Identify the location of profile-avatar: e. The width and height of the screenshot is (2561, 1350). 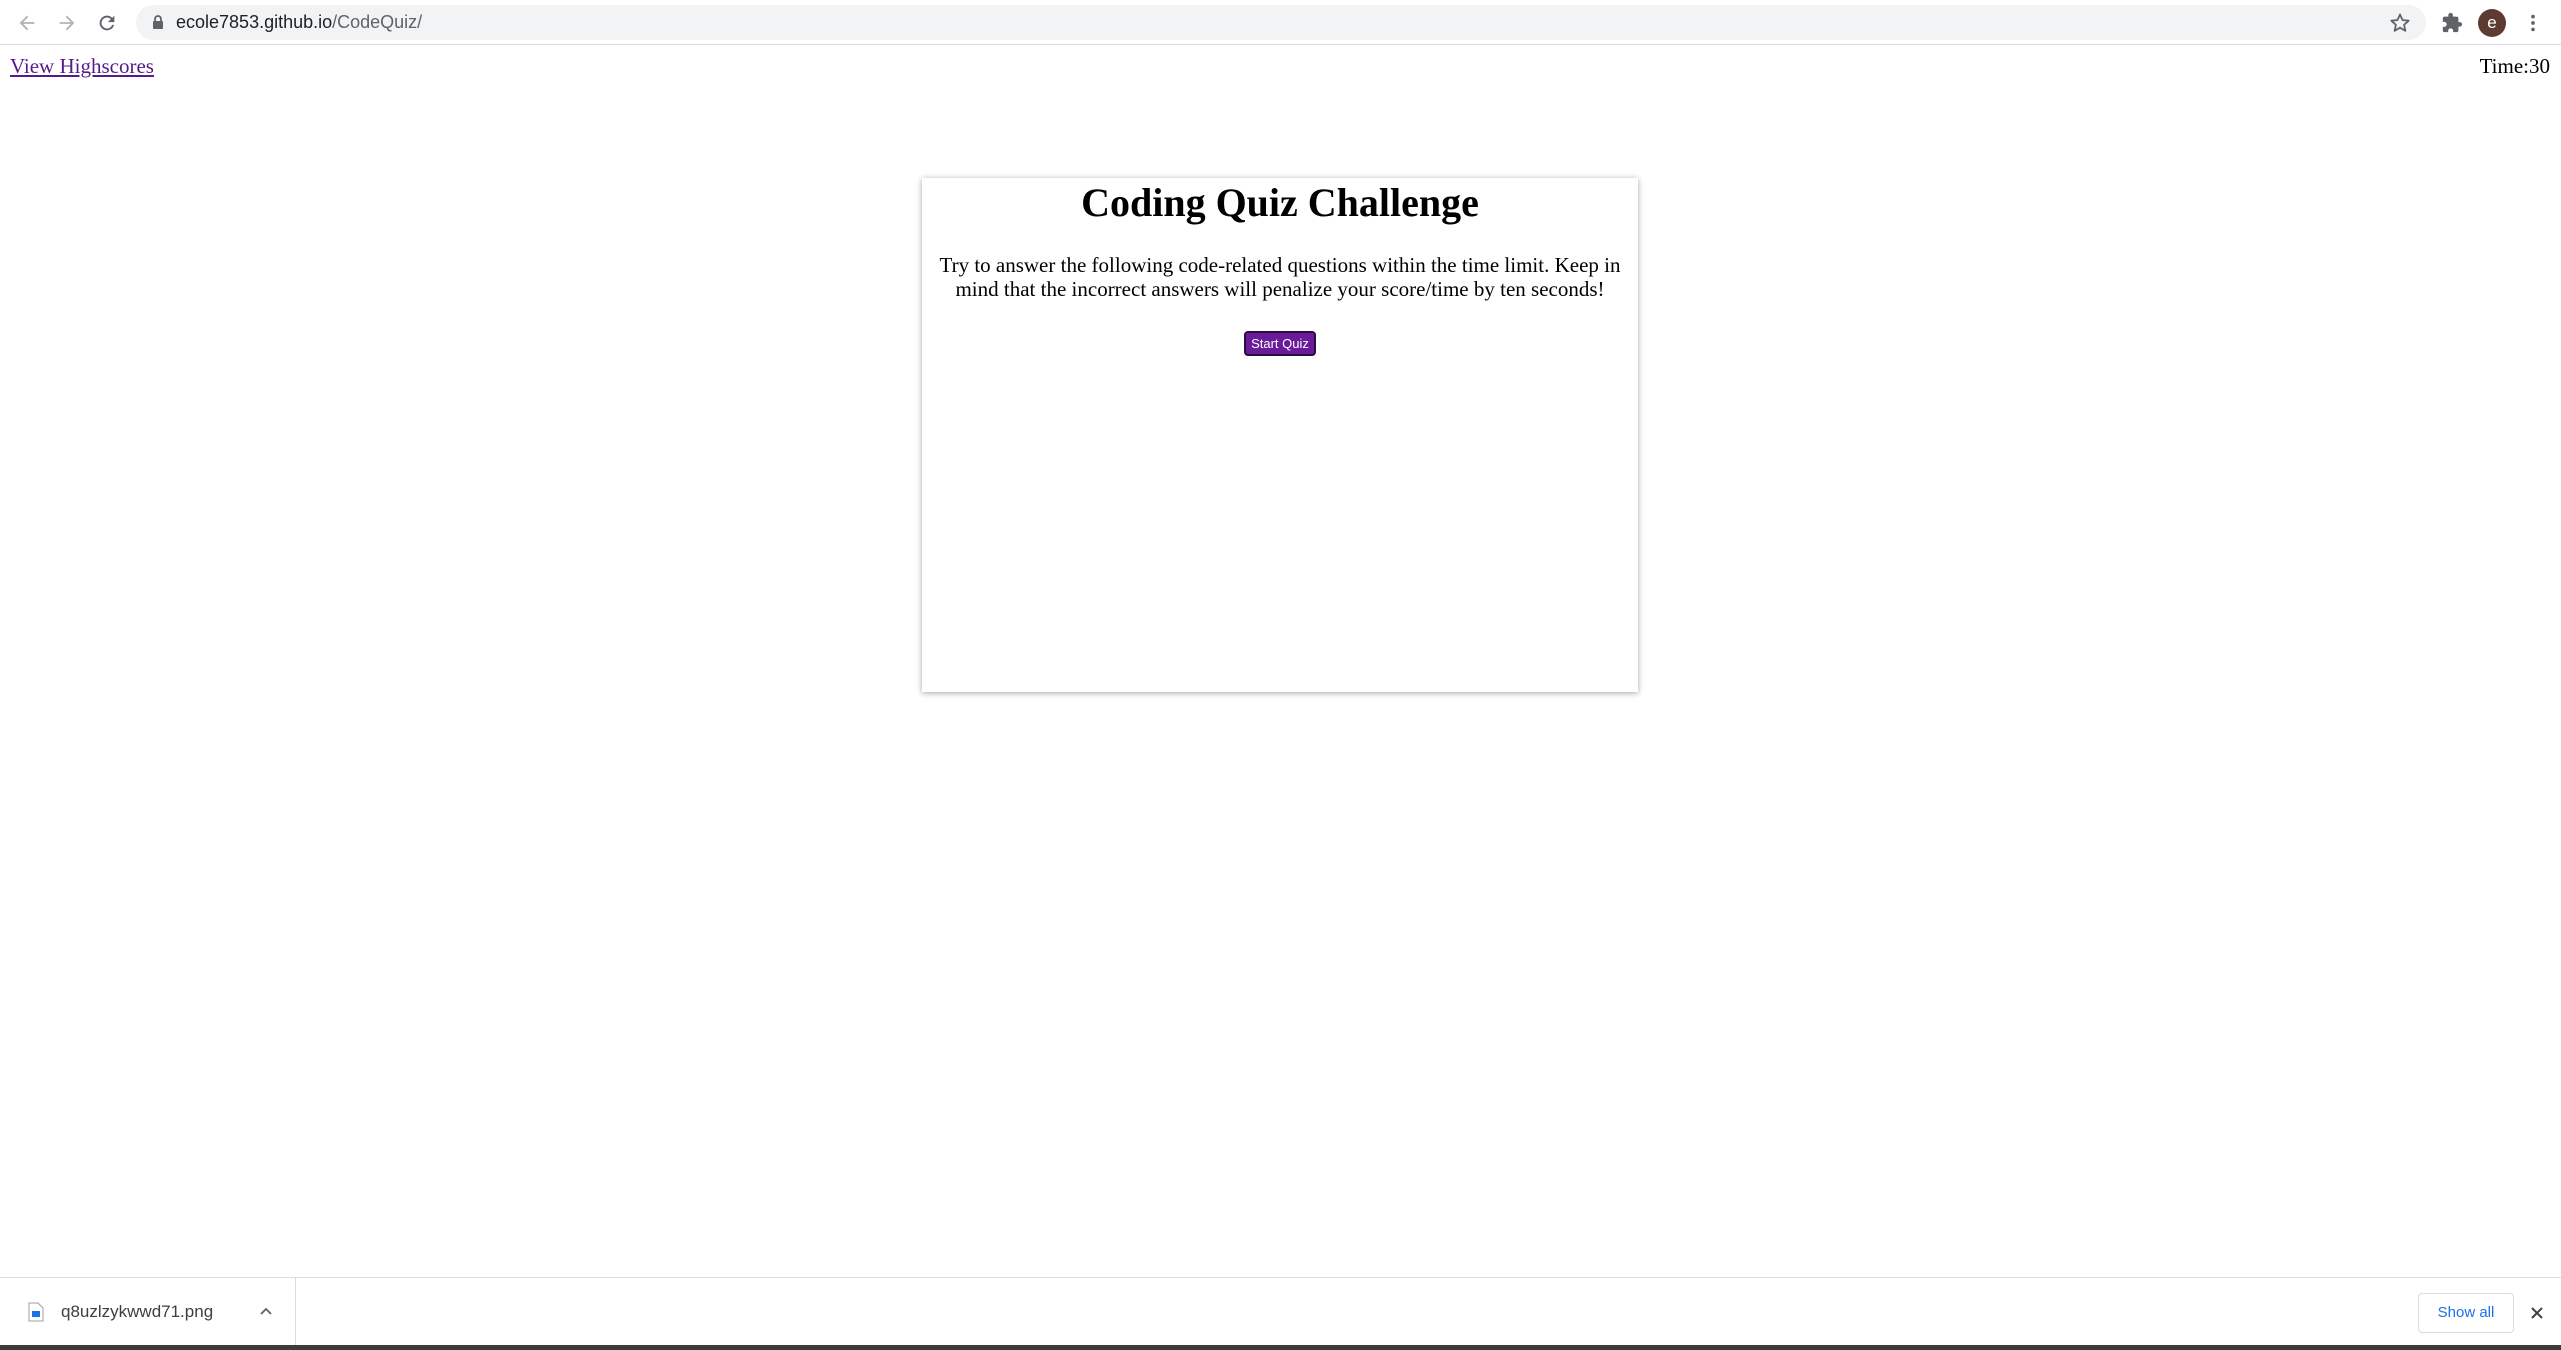
(2492, 23).